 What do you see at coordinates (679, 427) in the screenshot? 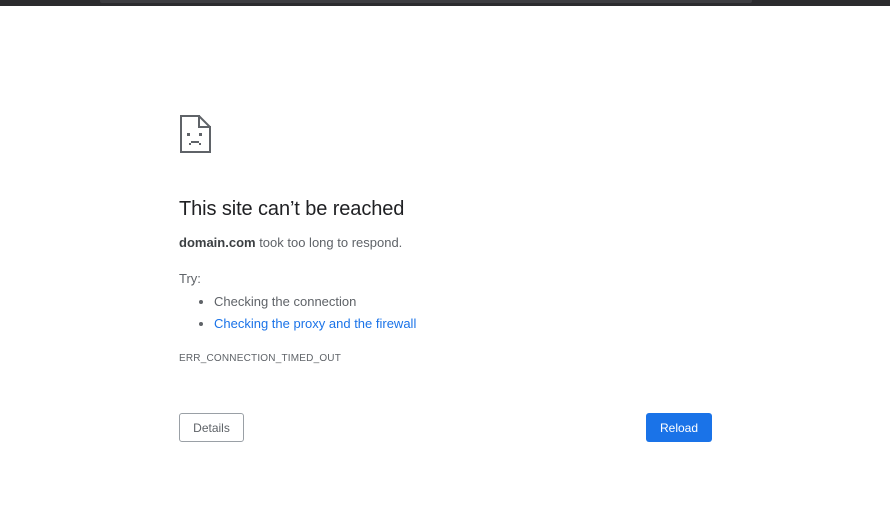
I see `reload-button: Reload` at bounding box center [679, 427].